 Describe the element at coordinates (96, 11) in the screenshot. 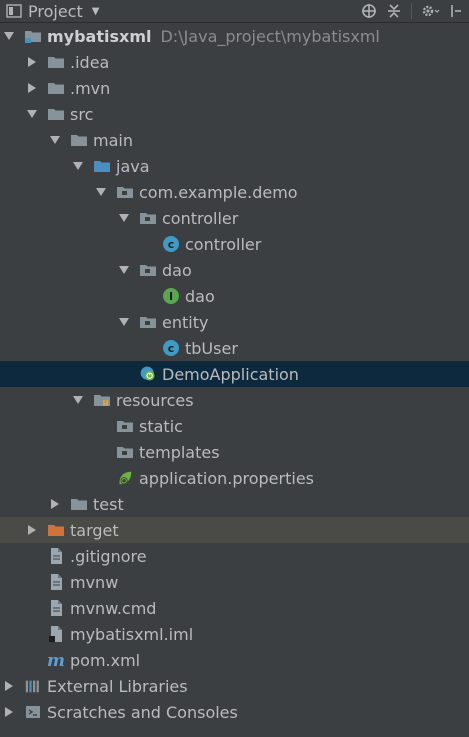

I see `chevron-down-icon: ▼` at that location.